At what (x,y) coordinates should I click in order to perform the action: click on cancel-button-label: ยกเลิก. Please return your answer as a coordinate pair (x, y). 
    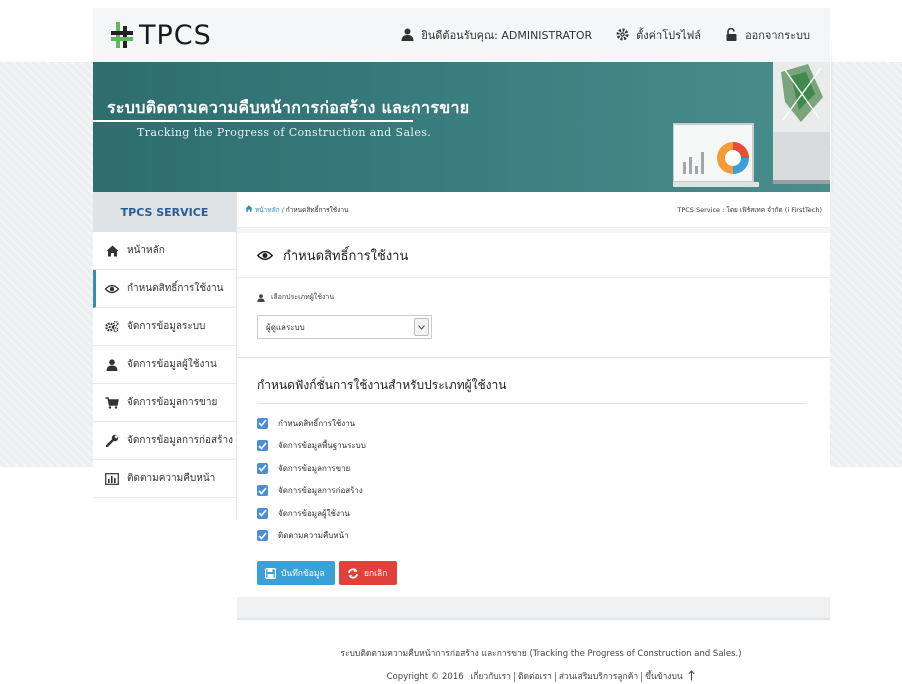
    Looking at the image, I should click on (376, 574).